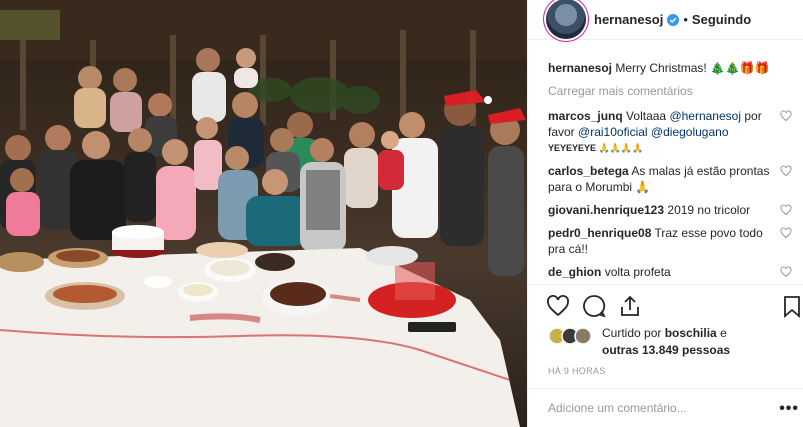 This screenshot has height=427, width=803. Describe the element at coordinates (674, 307) in the screenshot. I see `action-bar` at that location.